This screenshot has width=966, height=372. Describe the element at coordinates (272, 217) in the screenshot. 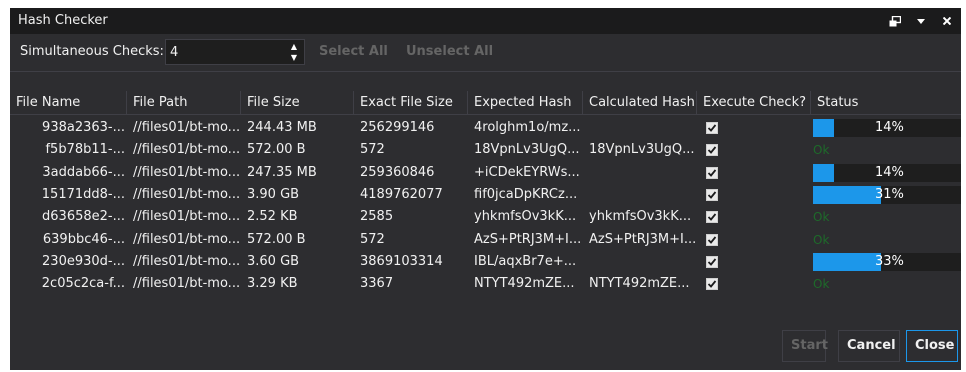

I see `cell-file-size: 2.52 KB` at that location.